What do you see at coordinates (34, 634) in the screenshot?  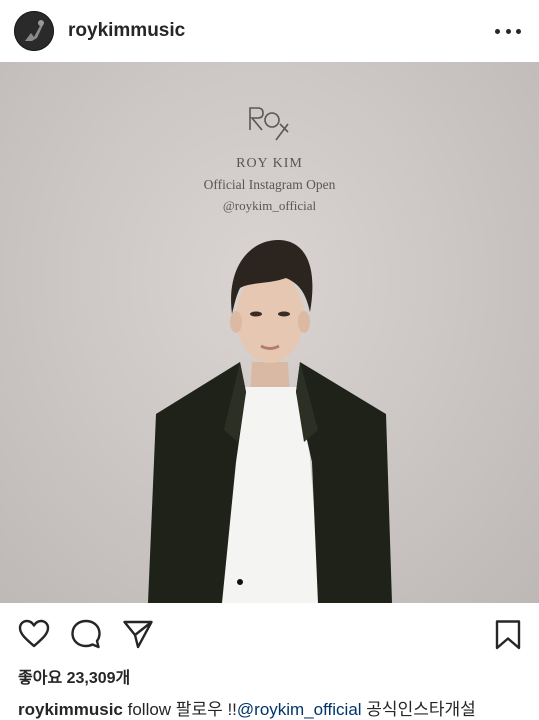 I see `heart-icon` at bounding box center [34, 634].